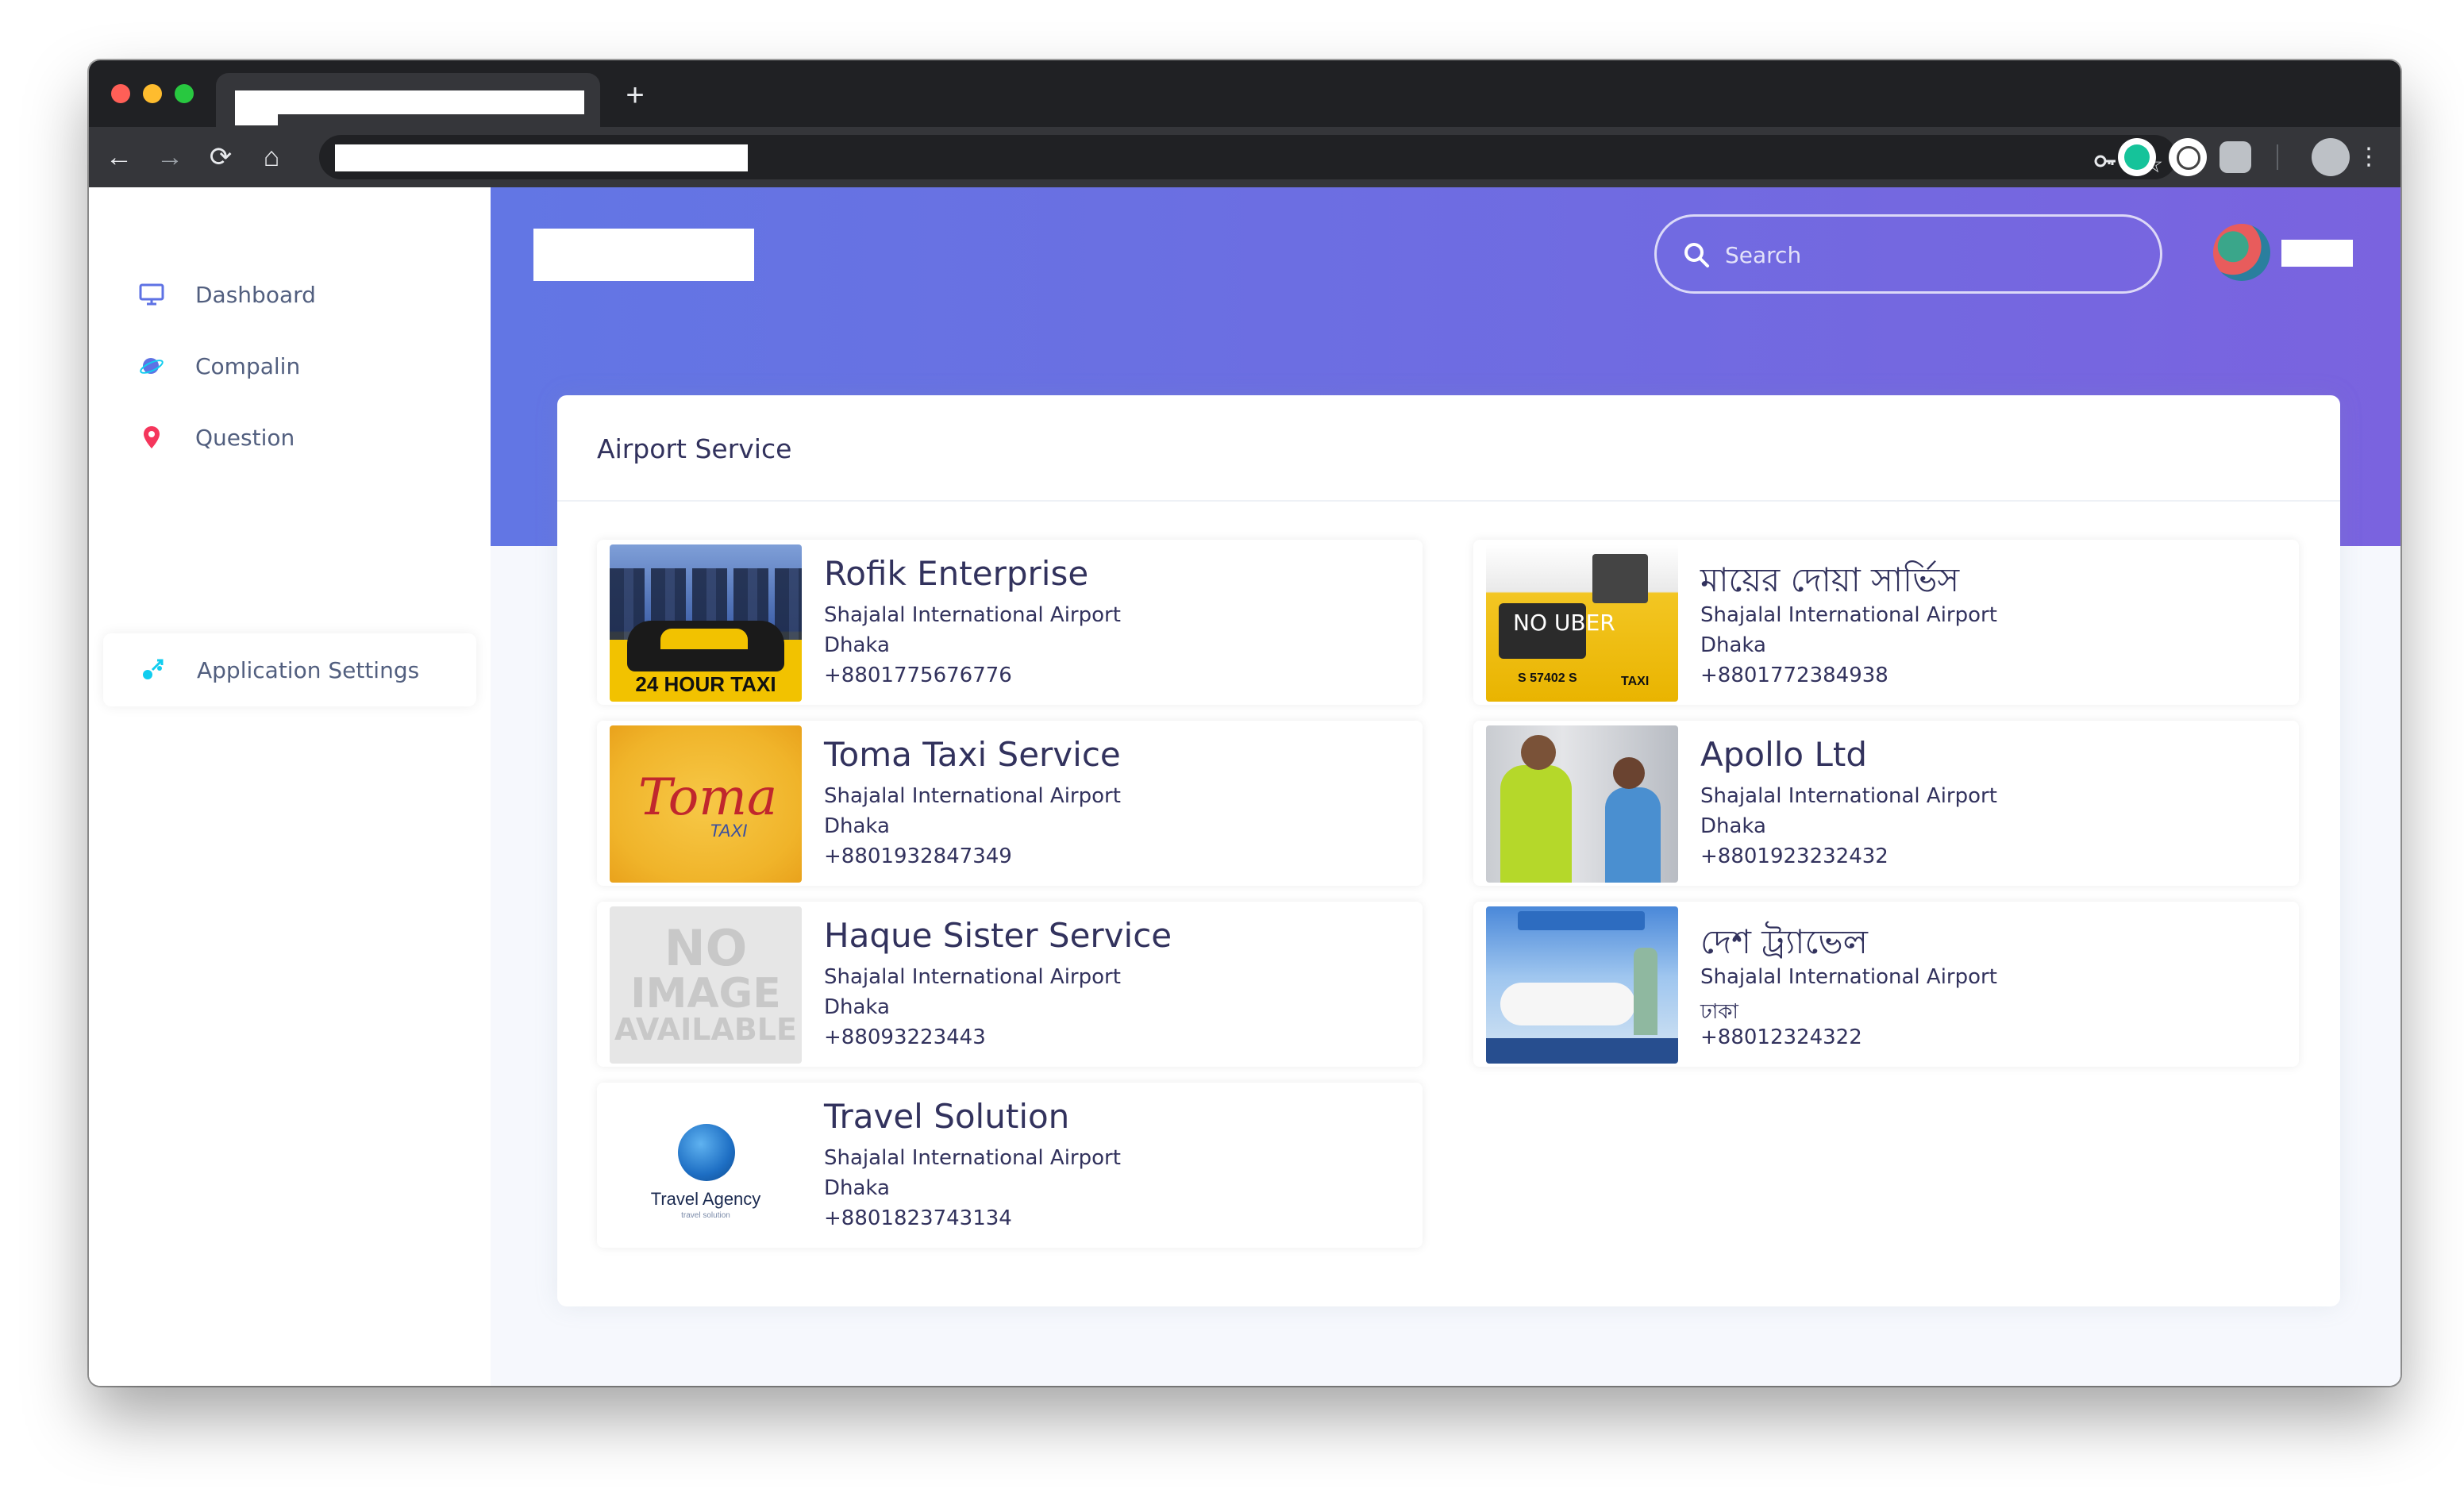 Image resolution: width=2464 pixels, height=1489 pixels. Describe the element at coordinates (1248, 157) in the screenshot. I see `address-bar: ☆` at that location.